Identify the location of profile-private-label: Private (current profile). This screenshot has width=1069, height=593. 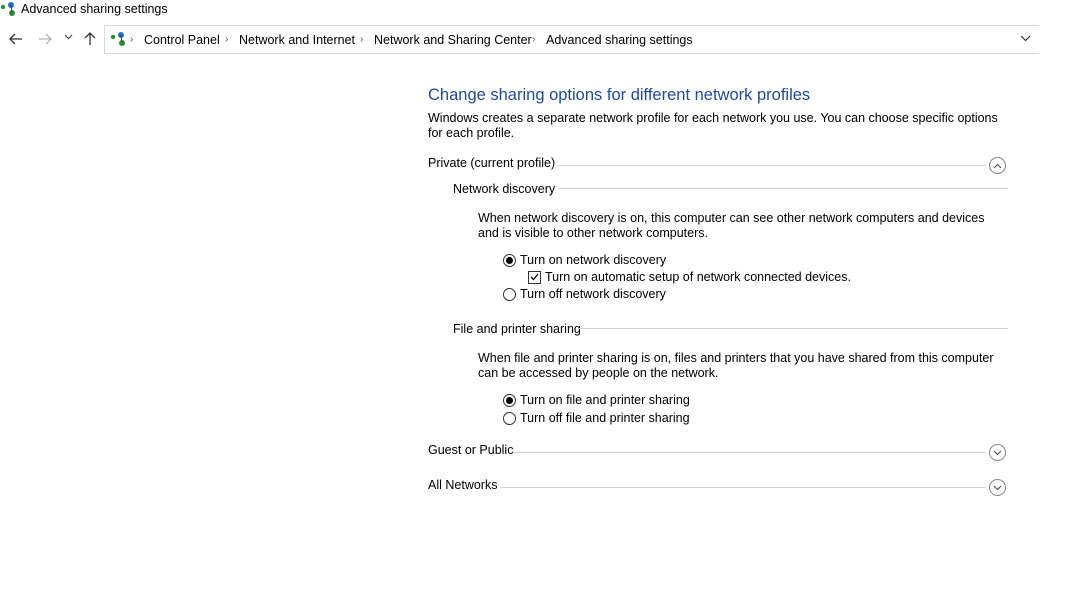
(491, 163).